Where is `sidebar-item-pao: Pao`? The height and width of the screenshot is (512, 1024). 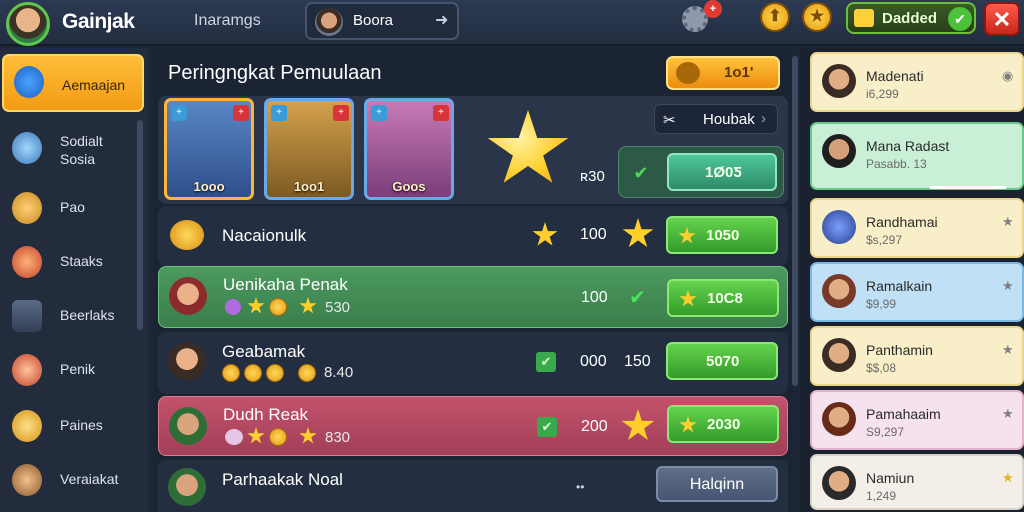
sidebar-item-pao: Pao is located at coordinates (74, 209).